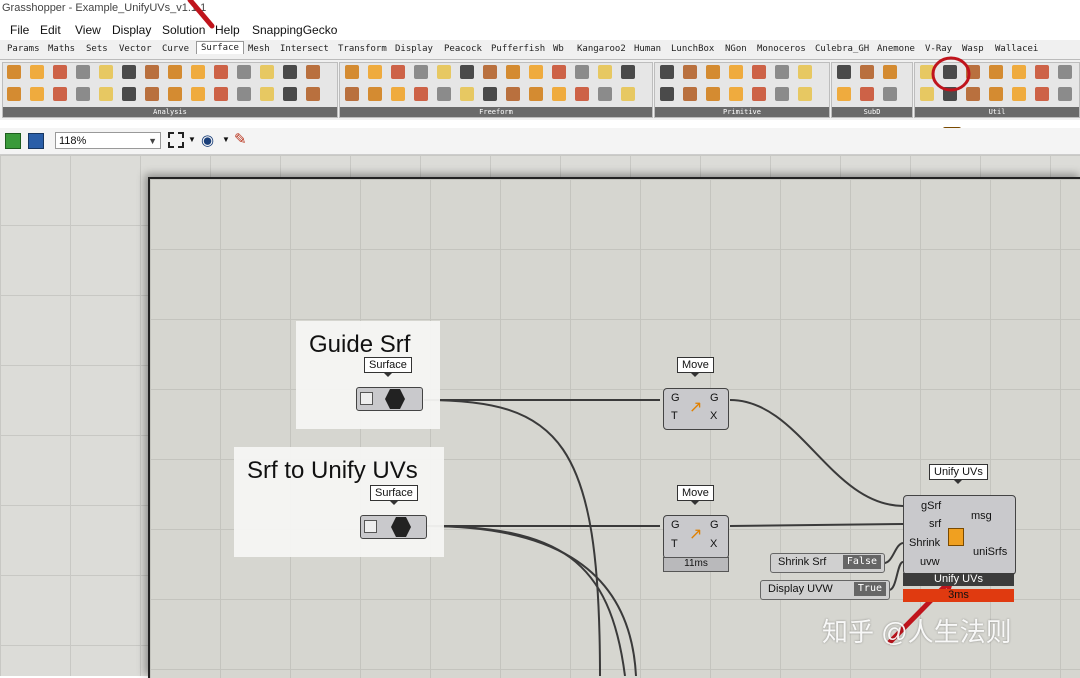 This screenshot has width=1080, height=678. What do you see at coordinates (956, 537) in the screenshot?
I see `unify-uvs-icon` at bounding box center [956, 537].